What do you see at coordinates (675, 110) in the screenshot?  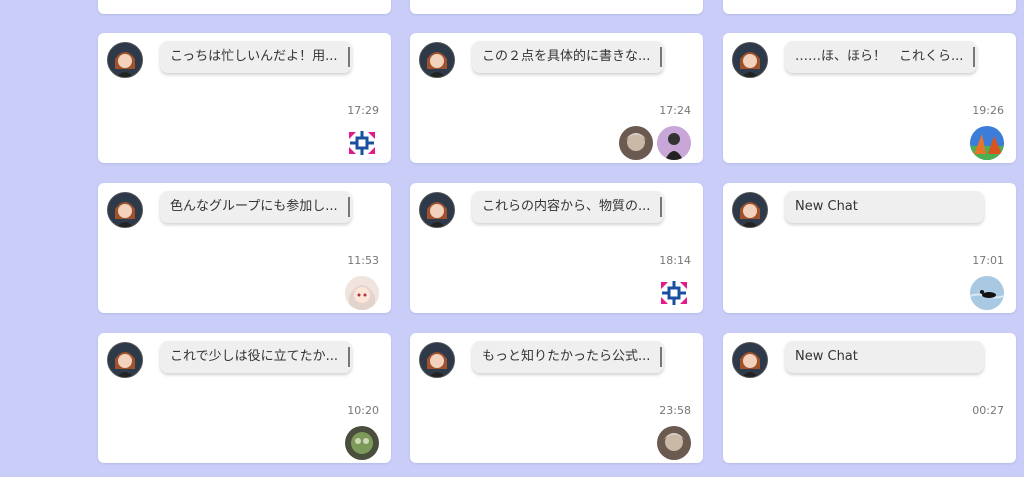 I see `timestamp: 17:24` at bounding box center [675, 110].